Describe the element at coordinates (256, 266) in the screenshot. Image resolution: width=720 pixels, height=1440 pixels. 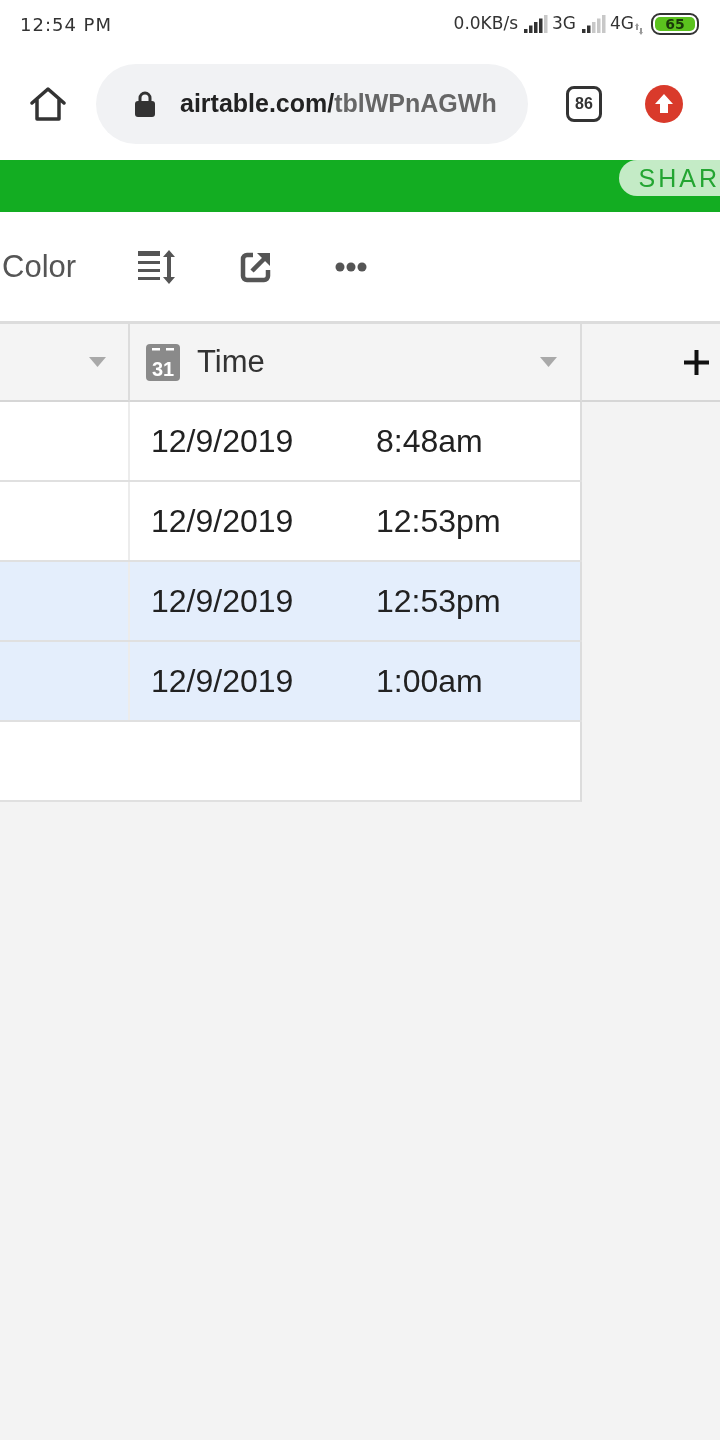
I see `external-link-icon` at that location.